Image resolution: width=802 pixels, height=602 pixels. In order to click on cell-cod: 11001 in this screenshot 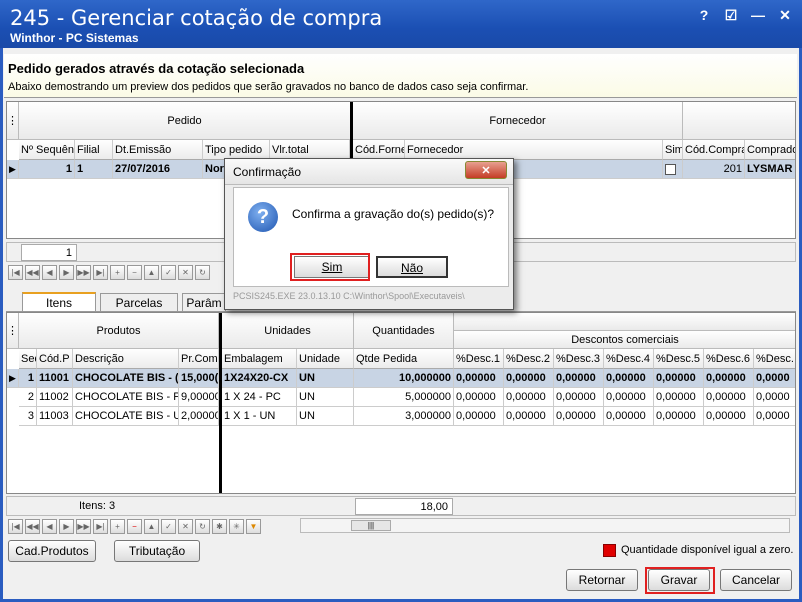, I will do `click(55, 378)`.